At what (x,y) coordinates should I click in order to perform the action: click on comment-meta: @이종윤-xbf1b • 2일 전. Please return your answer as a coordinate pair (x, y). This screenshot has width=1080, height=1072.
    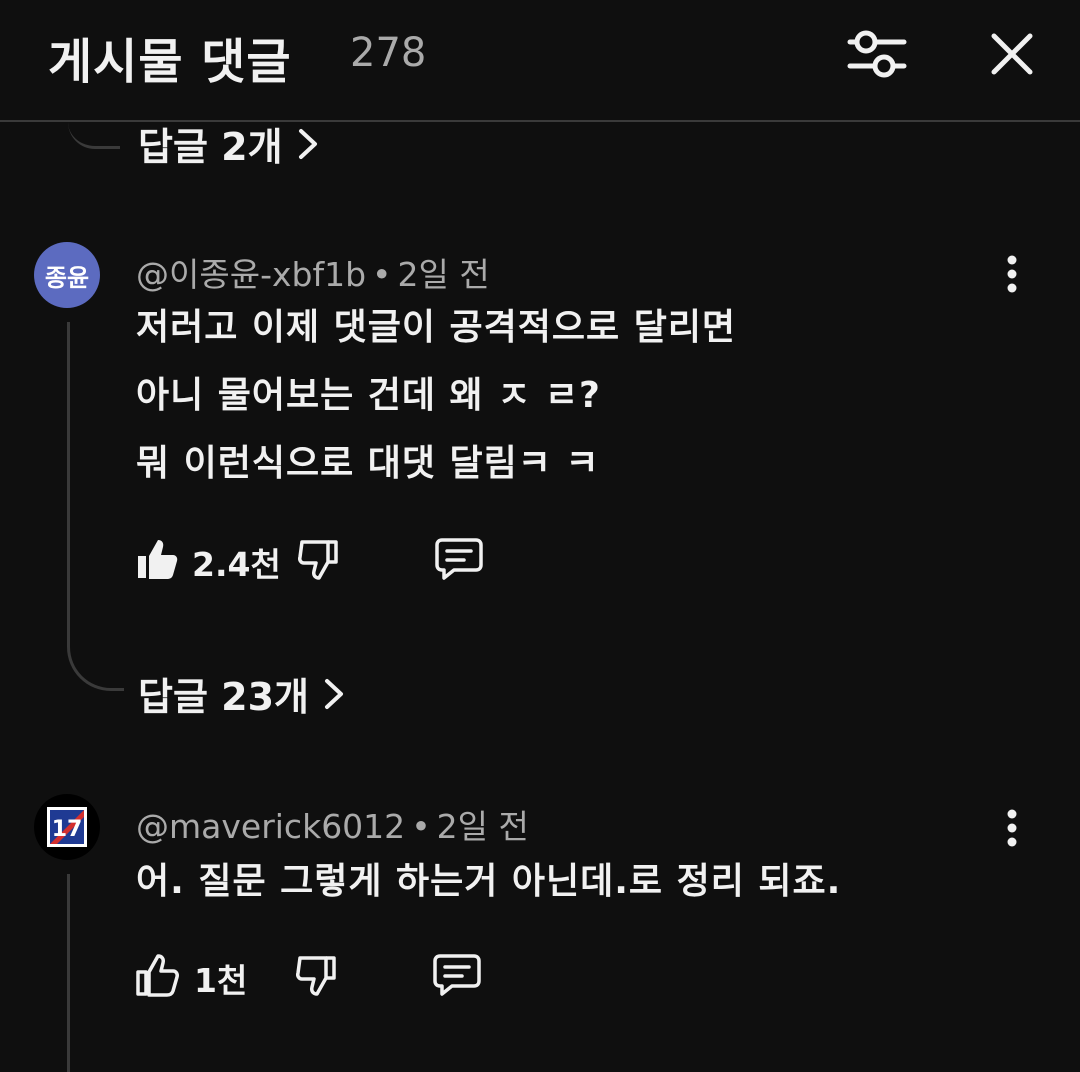
    Looking at the image, I should click on (313, 272).